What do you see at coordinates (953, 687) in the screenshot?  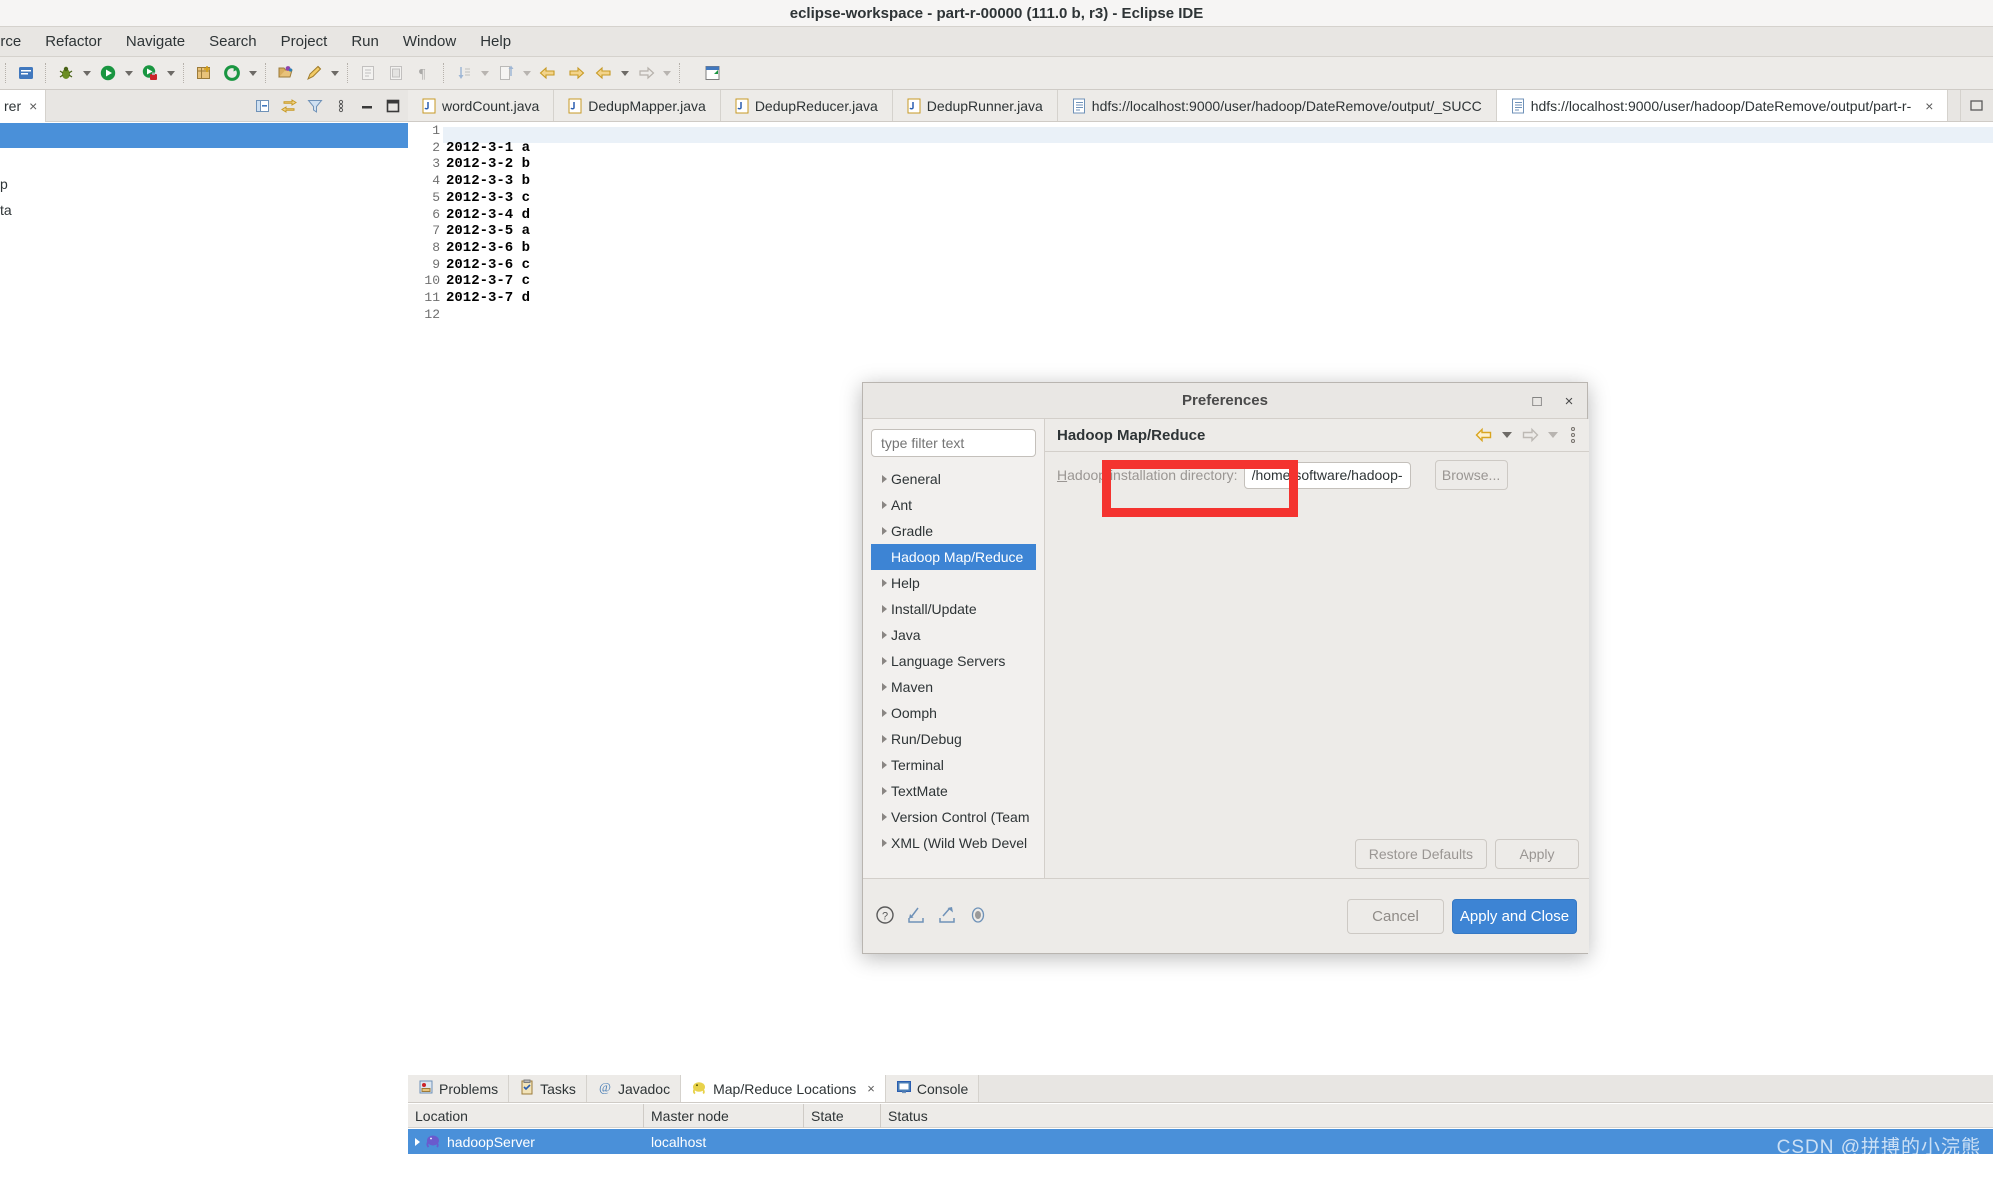 I see `preferences-tree-item: Maven` at bounding box center [953, 687].